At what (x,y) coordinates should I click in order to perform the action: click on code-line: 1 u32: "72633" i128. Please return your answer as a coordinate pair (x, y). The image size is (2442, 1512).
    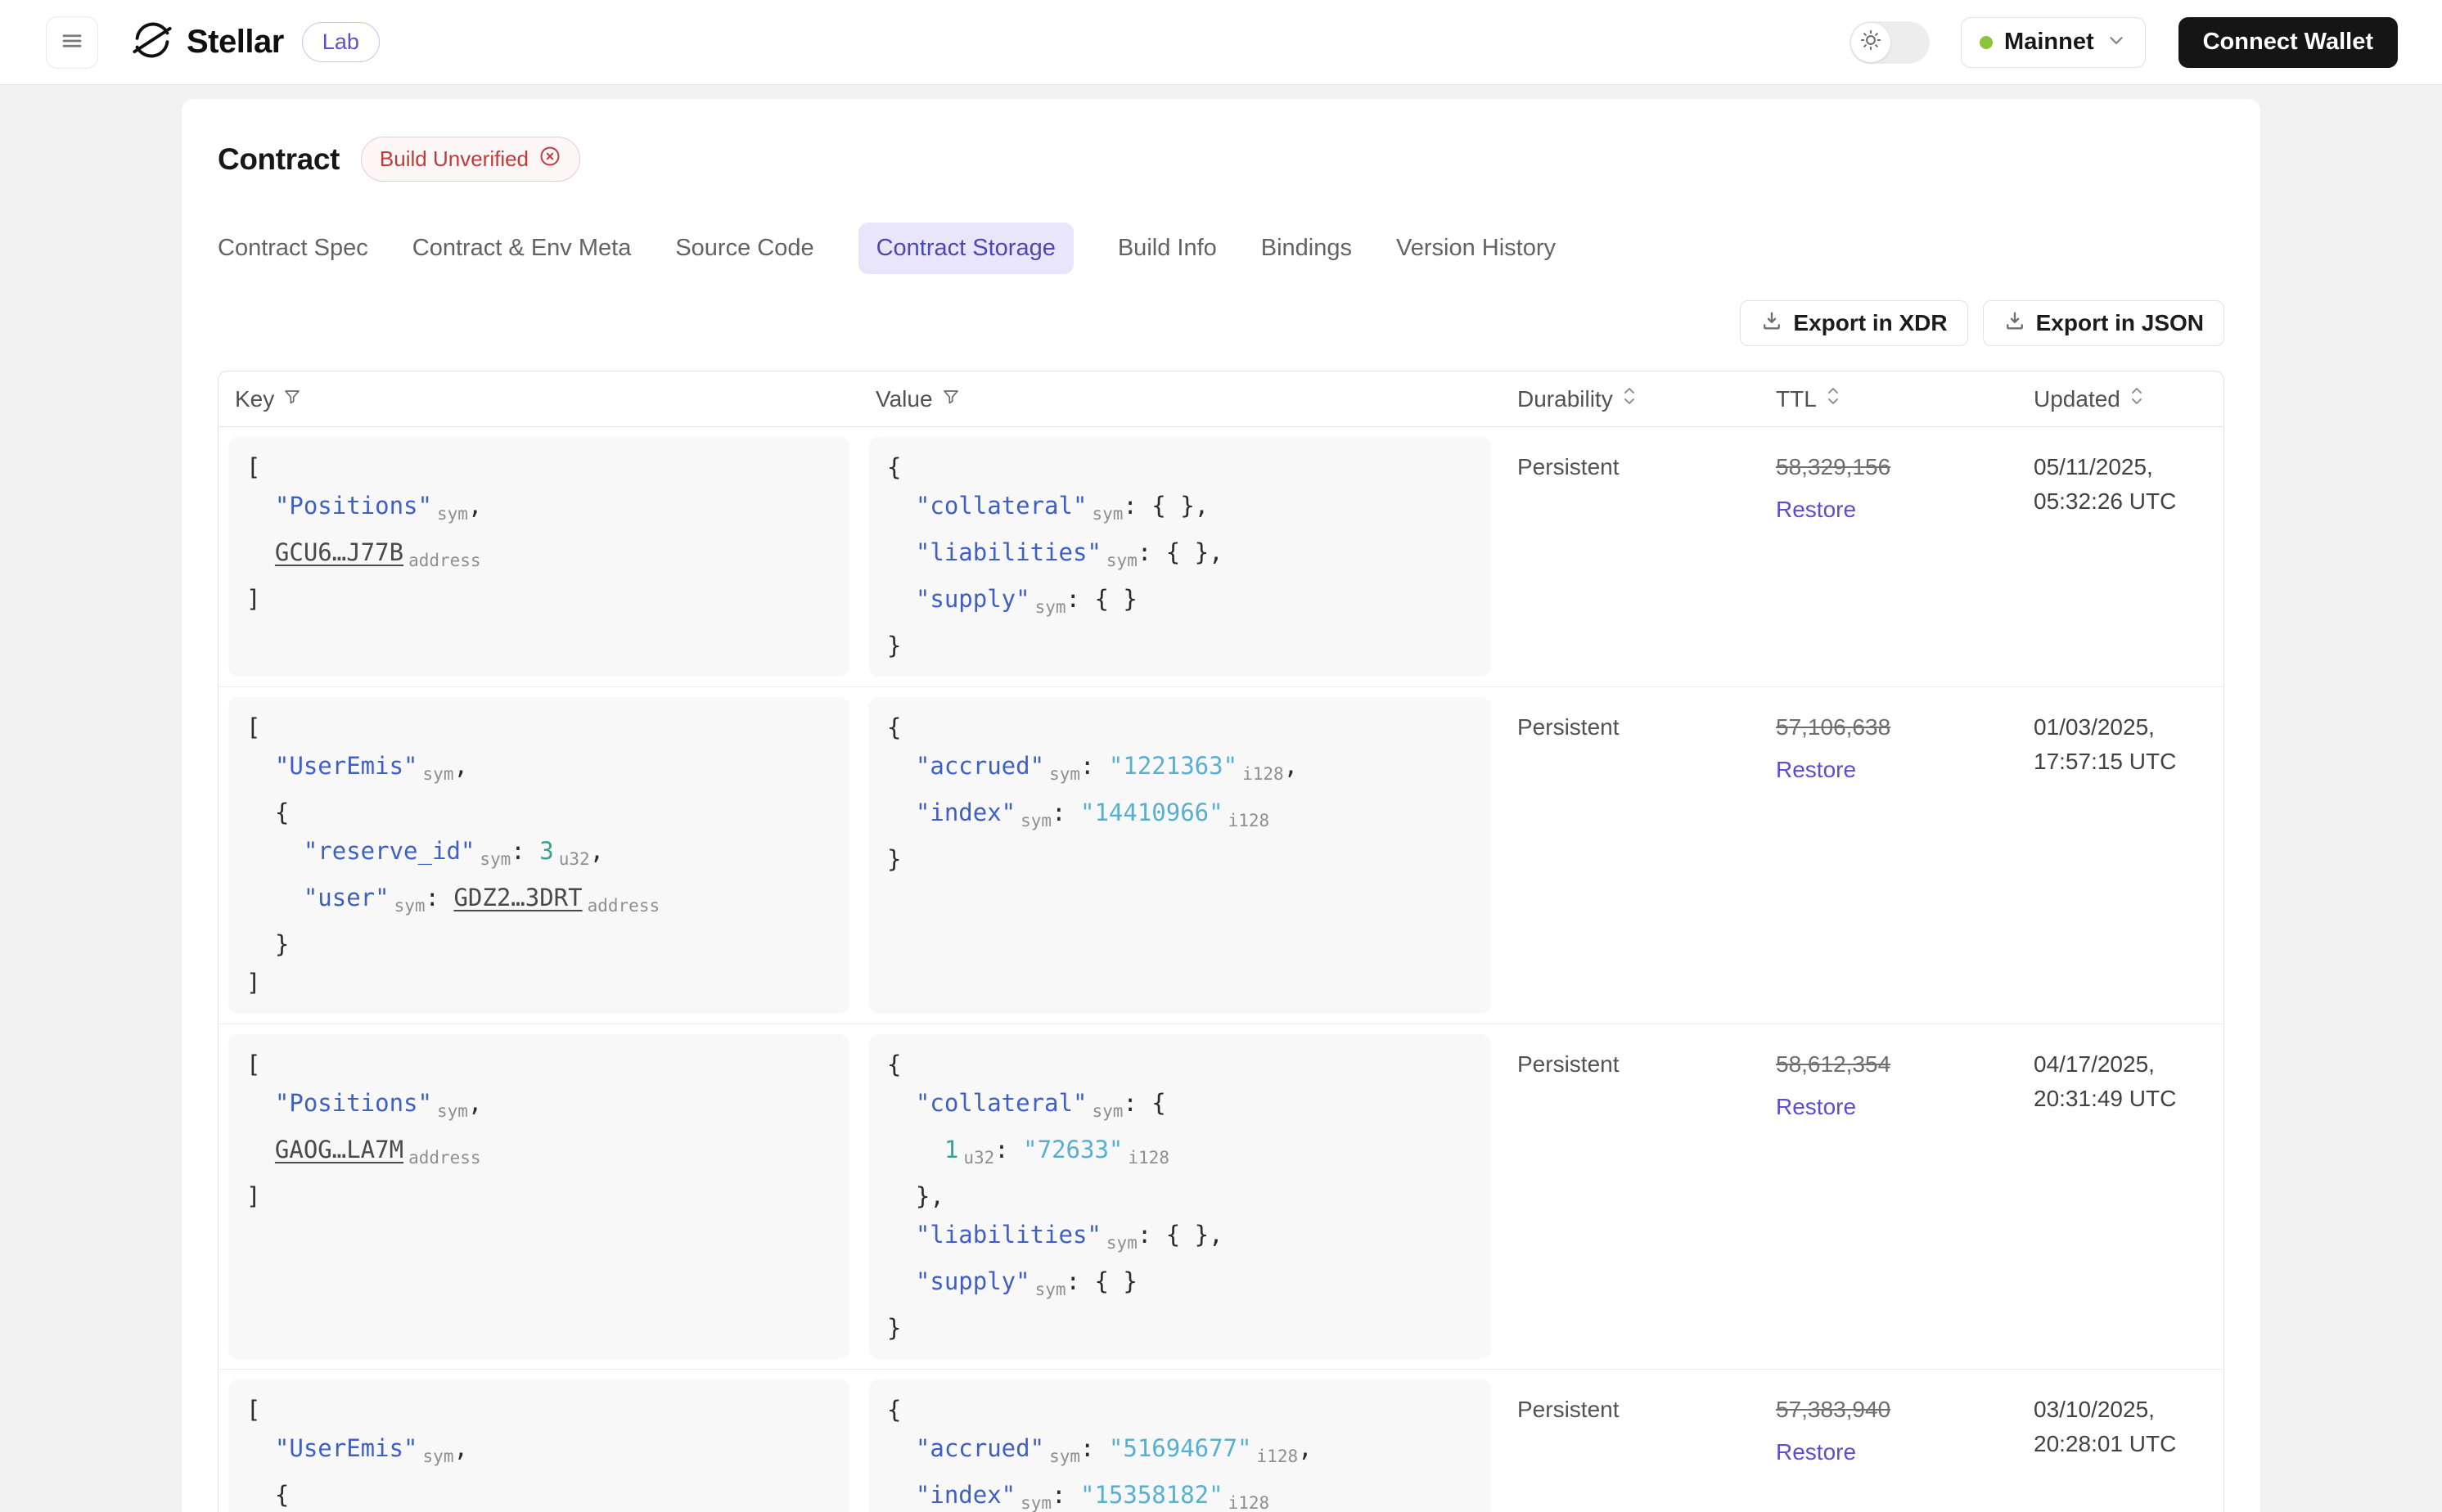
    Looking at the image, I should click on (1180, 1154).